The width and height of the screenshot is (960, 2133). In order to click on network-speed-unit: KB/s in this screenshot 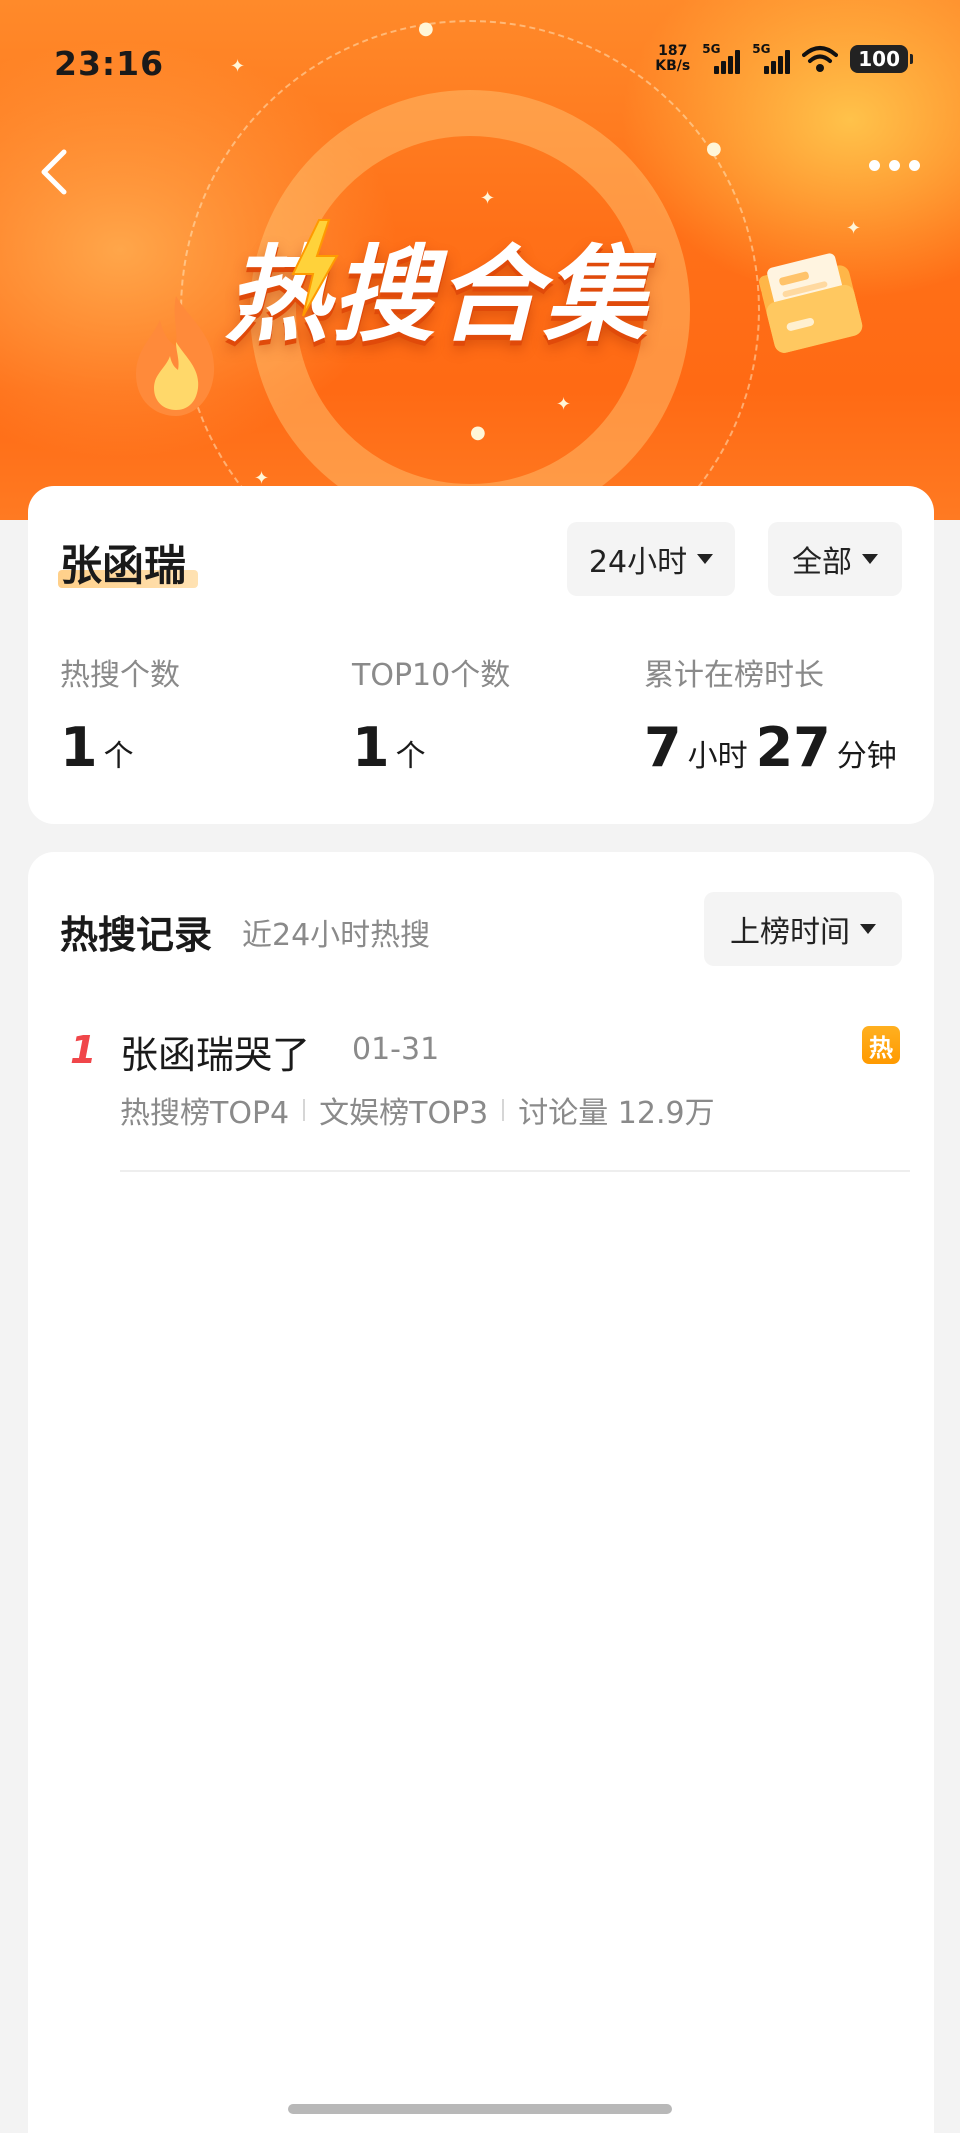, I will do `click(673, 66)`.